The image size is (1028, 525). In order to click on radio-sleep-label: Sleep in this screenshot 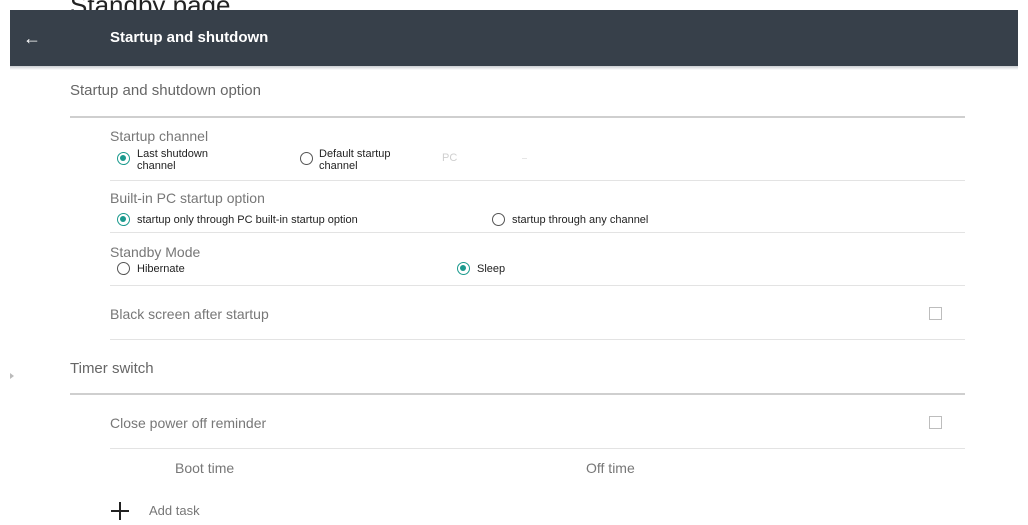, I will do `click(491, 269)`.